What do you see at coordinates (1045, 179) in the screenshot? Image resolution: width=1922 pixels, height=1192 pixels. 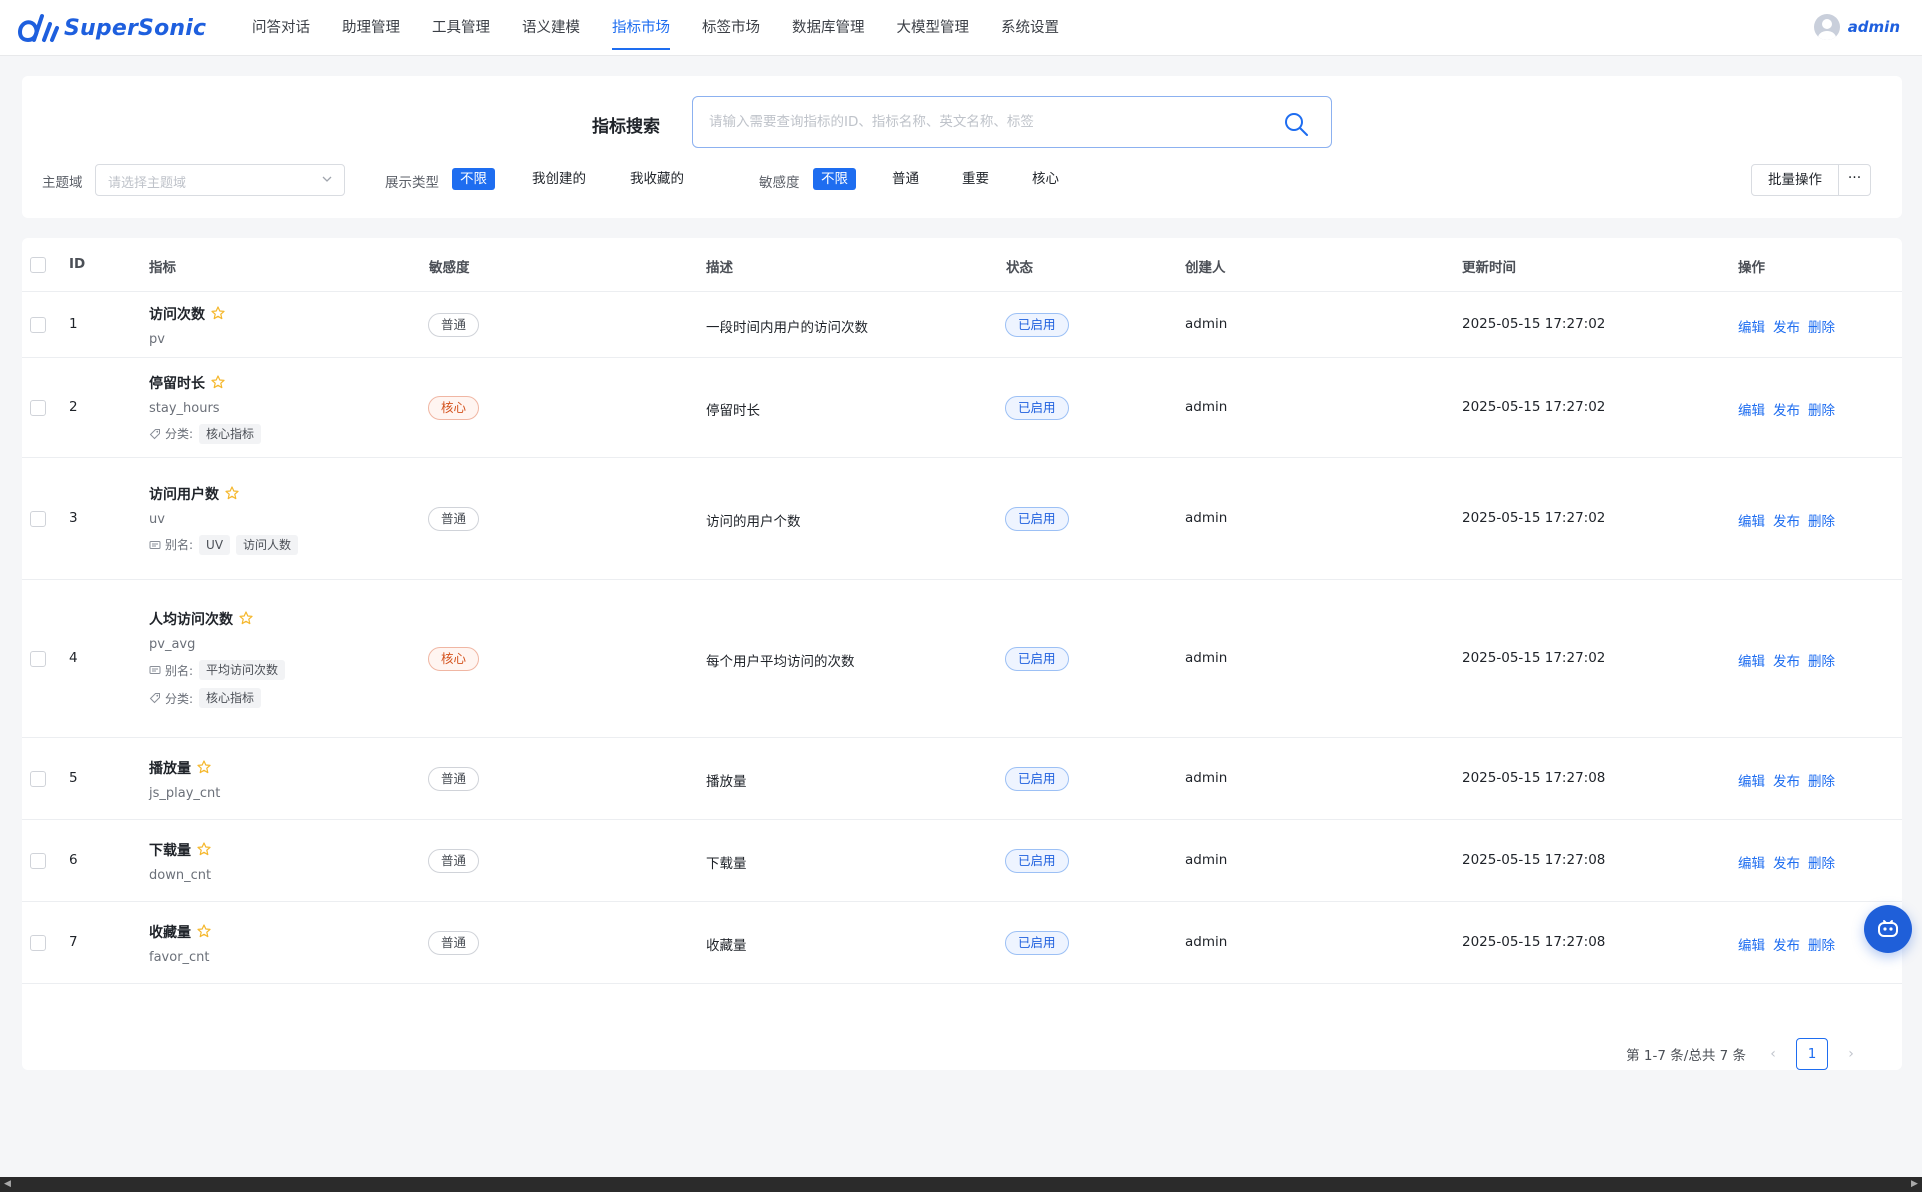 I see `sensitivity-core: 核心` at bounding box center [1045, 179].